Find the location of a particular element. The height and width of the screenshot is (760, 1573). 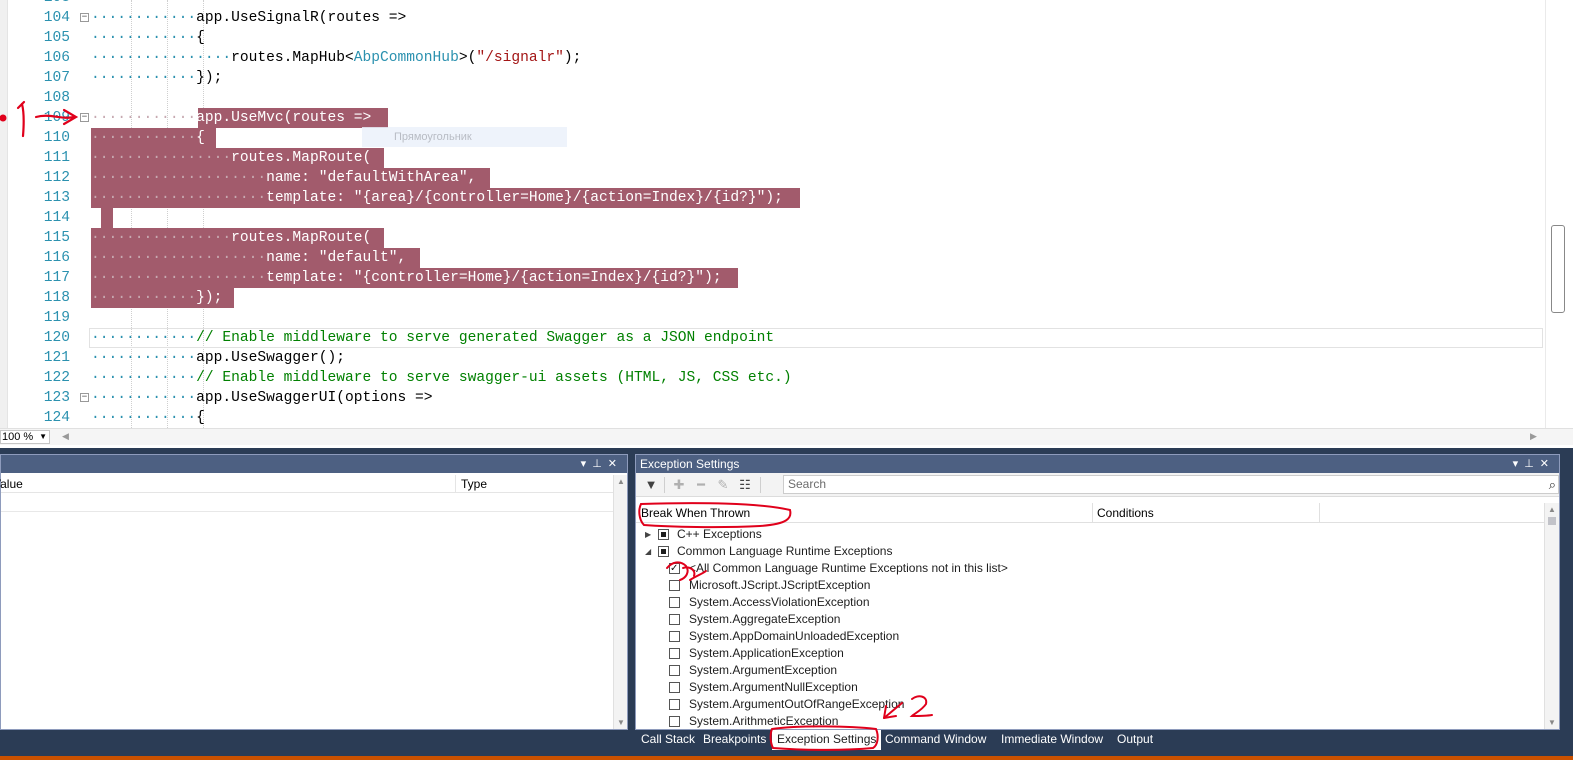

exception-row: System.ArgumentNullException is located at coordinates (1090, 687).